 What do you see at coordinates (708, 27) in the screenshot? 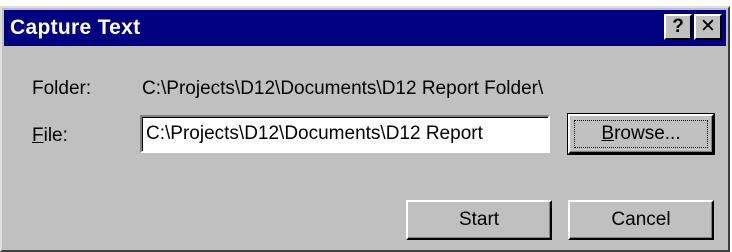
I see `close-icon: ✕` at bounding box center [708, 27].